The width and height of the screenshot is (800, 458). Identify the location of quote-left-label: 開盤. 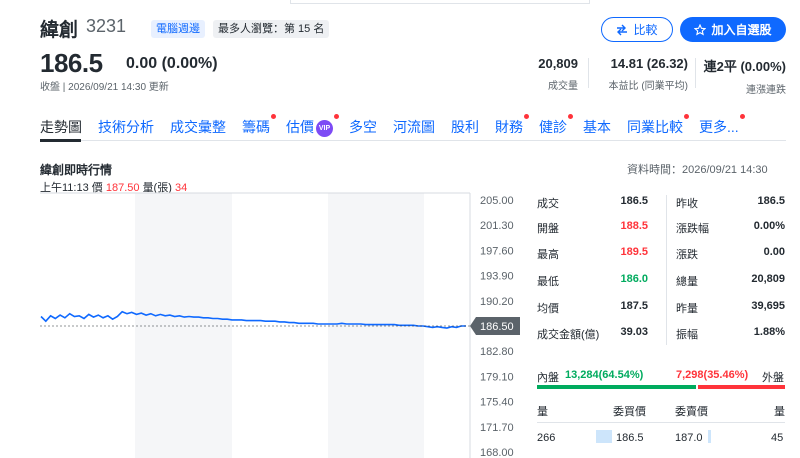
(548, 229).